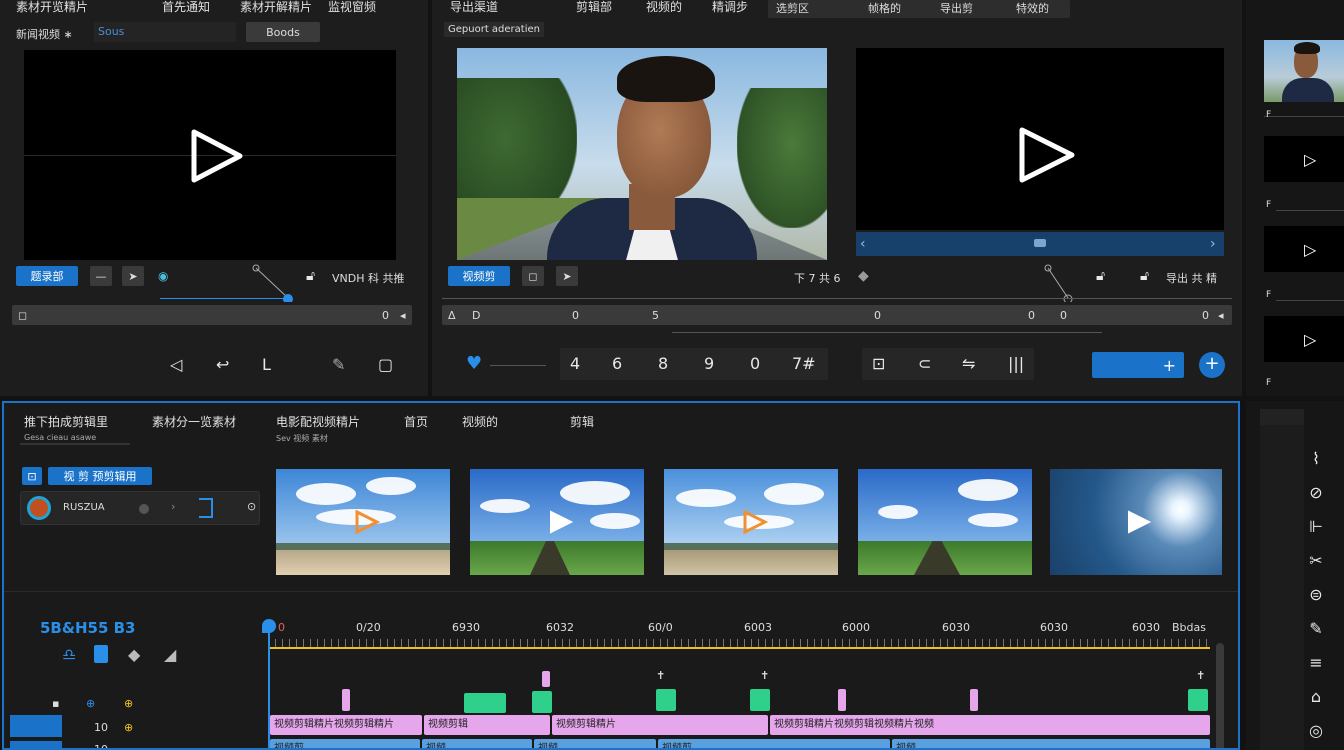 The width and height of the screenshot is (1344, 750). Describe the element at coordinates (1304, 71) in the screenshot. I see `right-thumb-portrait` at that location.